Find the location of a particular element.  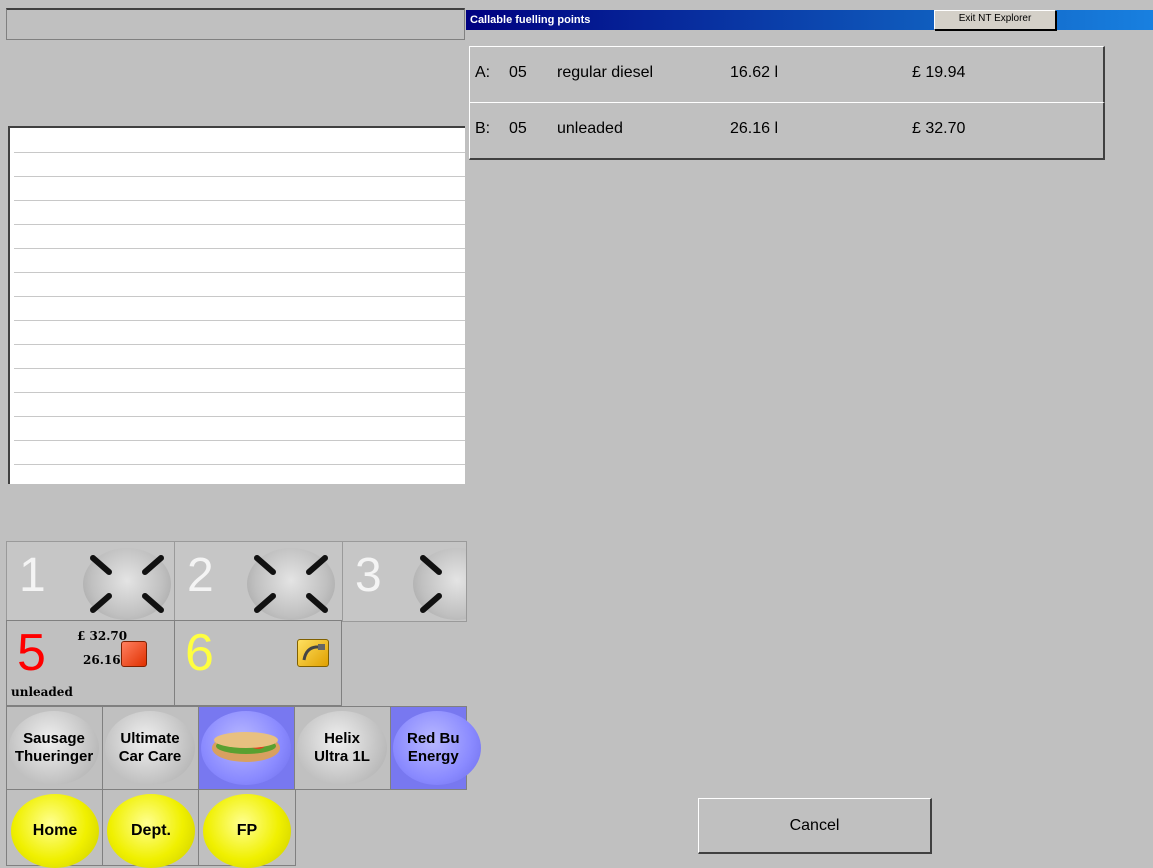

product-red-bull: Red Bu Energy is located at coordinates (435, 748).